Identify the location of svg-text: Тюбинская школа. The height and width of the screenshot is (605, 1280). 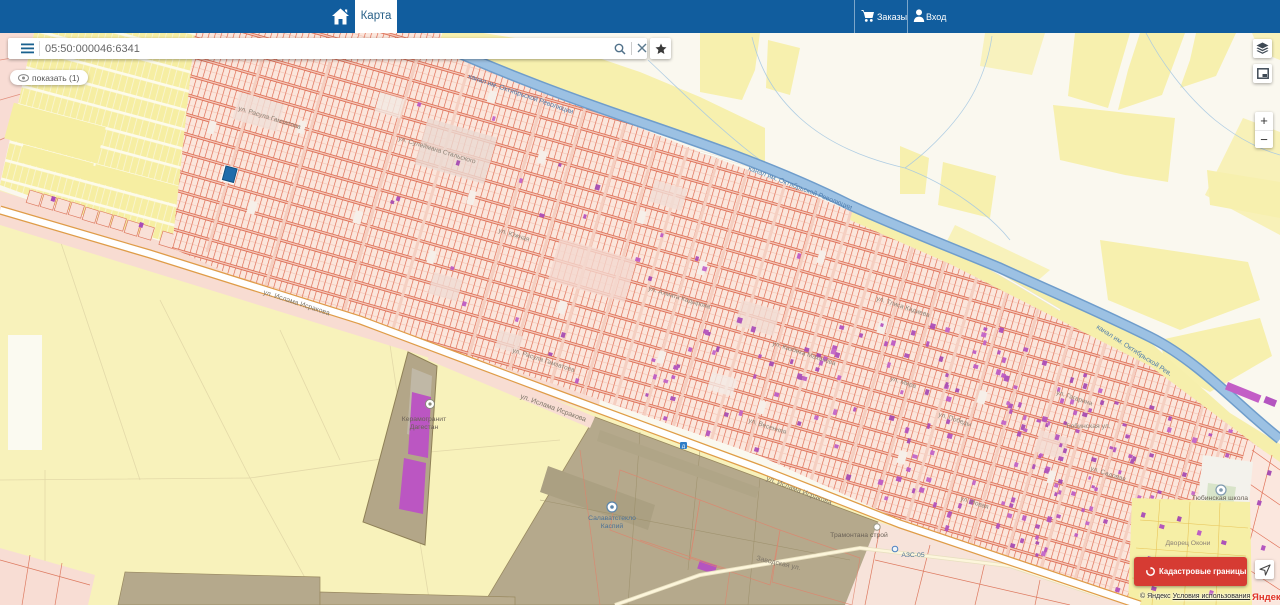
(1220, 498).